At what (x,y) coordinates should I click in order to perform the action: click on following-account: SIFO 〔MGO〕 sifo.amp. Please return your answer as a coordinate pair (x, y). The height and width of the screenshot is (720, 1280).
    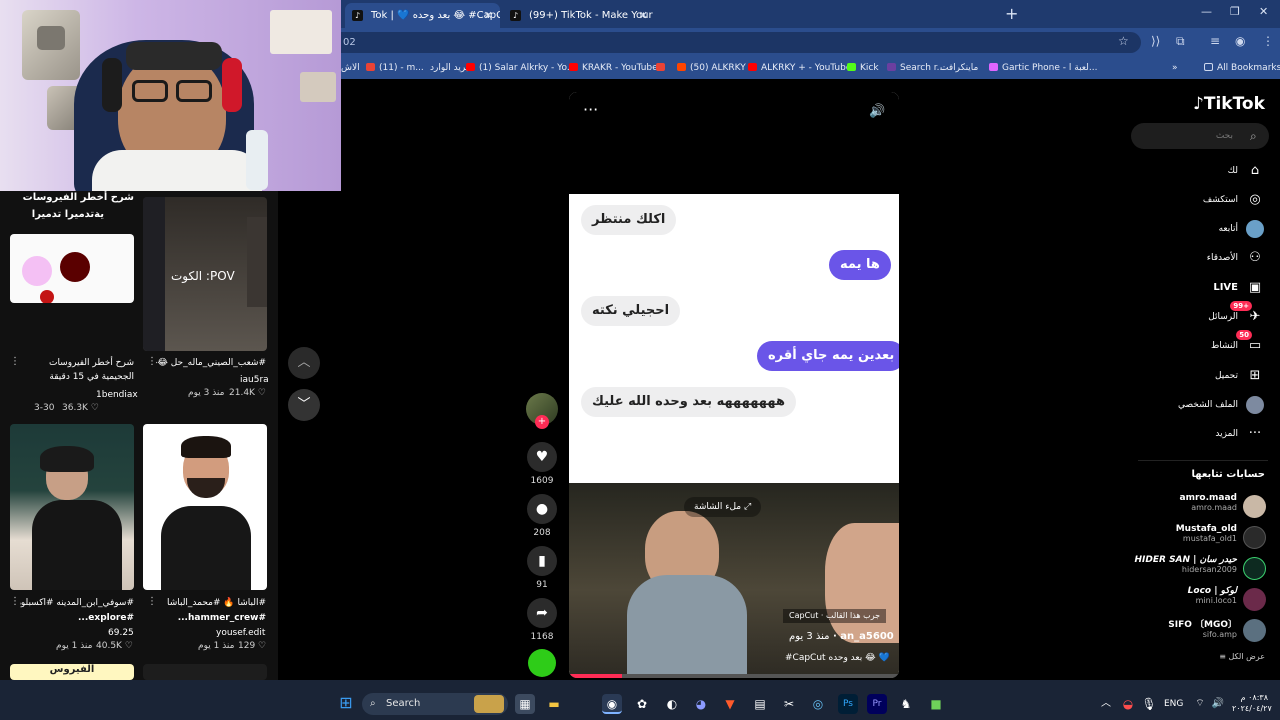
    Looking at the image, I should click on (1199, 631).